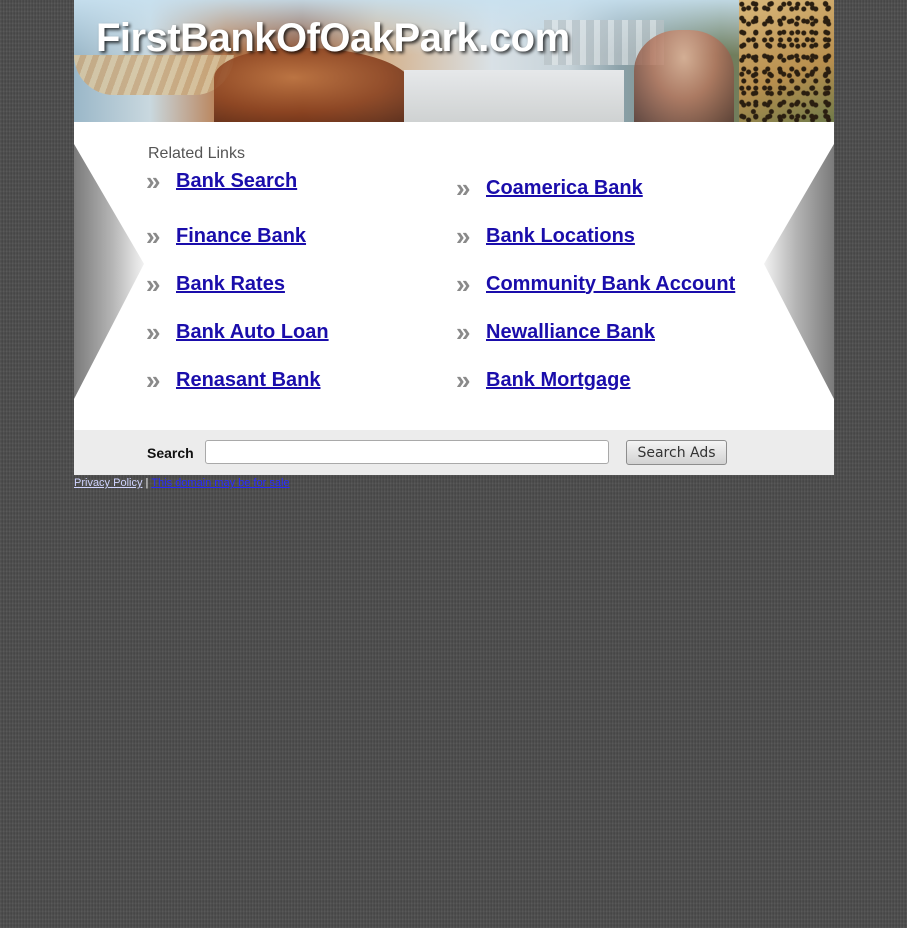  I want to click on banner-cheetah-image, so click(786, 61).